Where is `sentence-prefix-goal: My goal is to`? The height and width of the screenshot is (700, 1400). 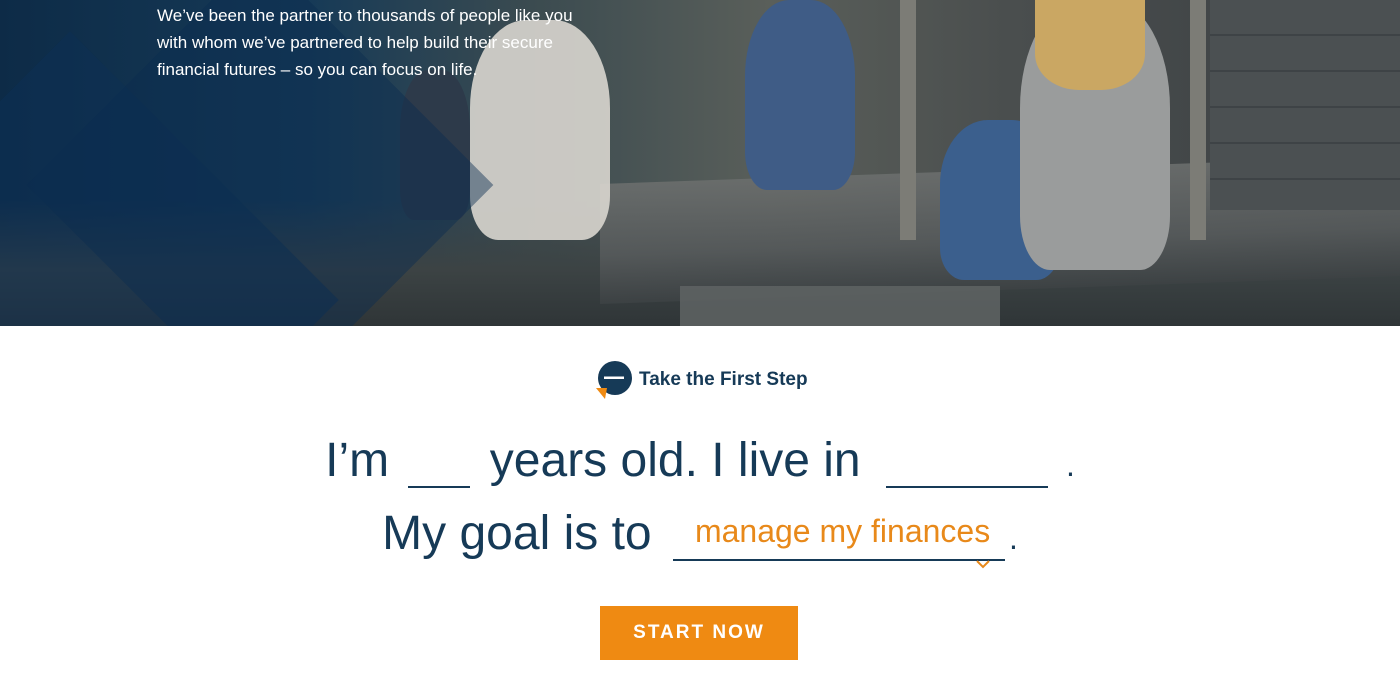
sentence-prefix-goal: My goal is to is located at coordinates (517, 533).